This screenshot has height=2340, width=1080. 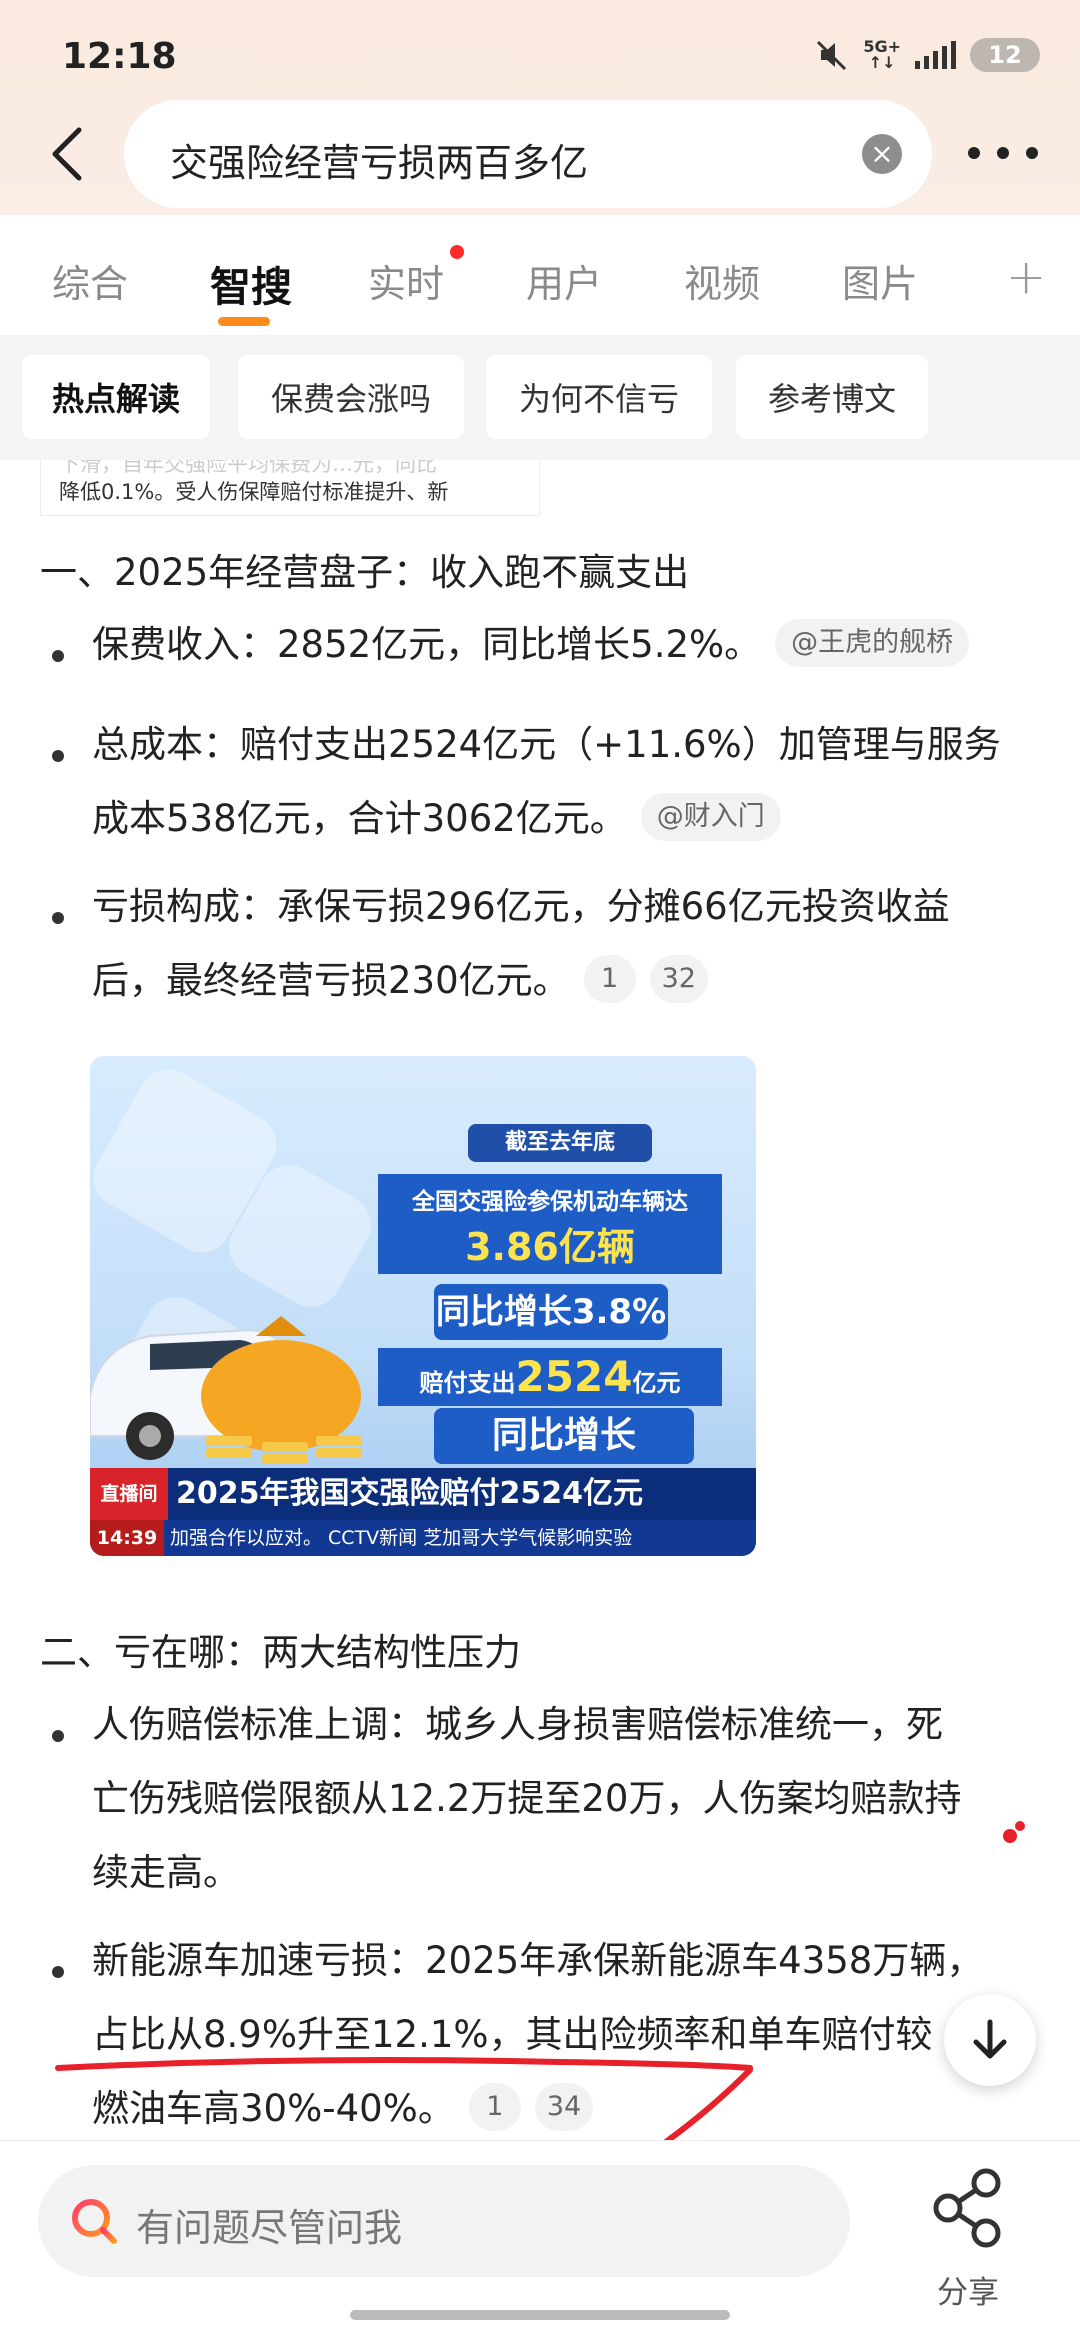 I want to click on search-input: 交强险经营亏损两百多亿 ×, so click(x=528, y=154).